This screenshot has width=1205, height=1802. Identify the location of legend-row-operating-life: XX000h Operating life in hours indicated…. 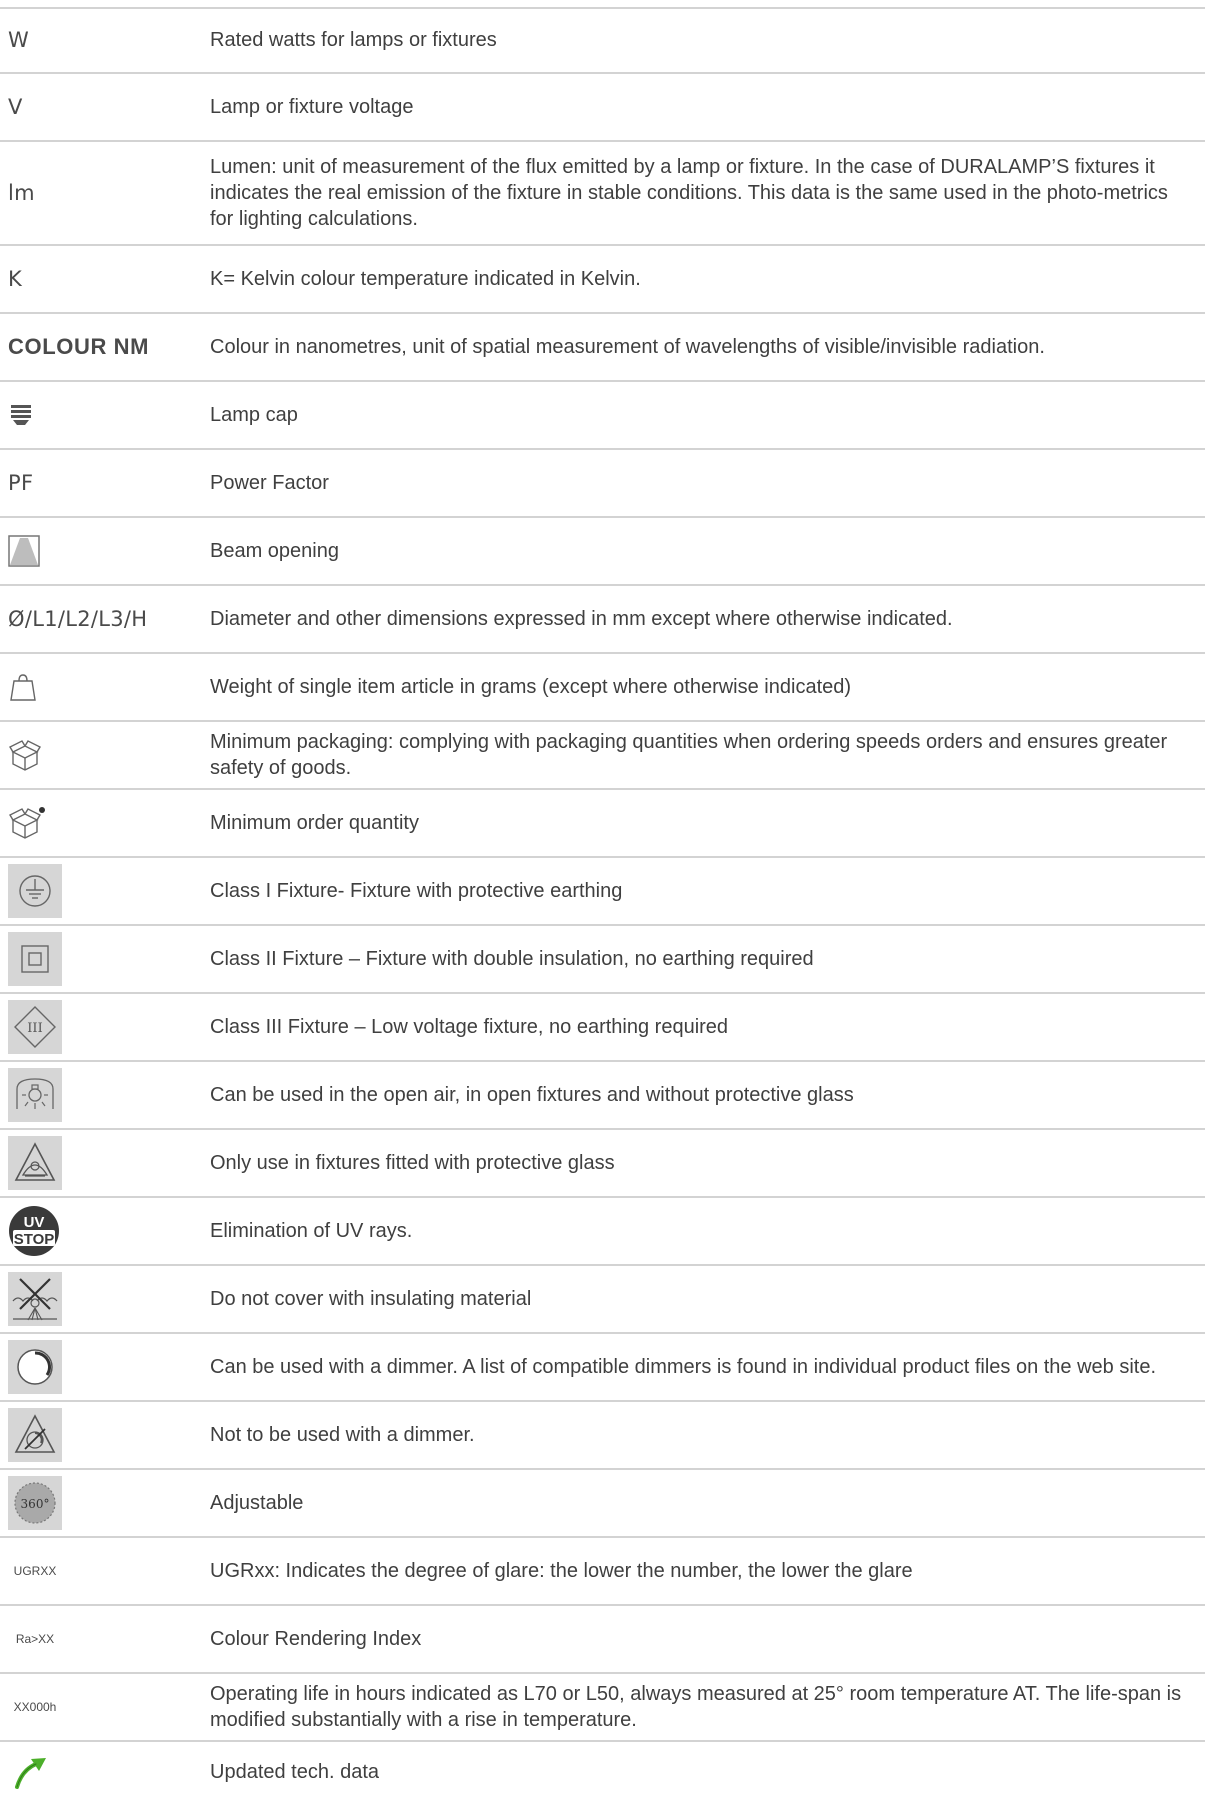
(602, 1708).